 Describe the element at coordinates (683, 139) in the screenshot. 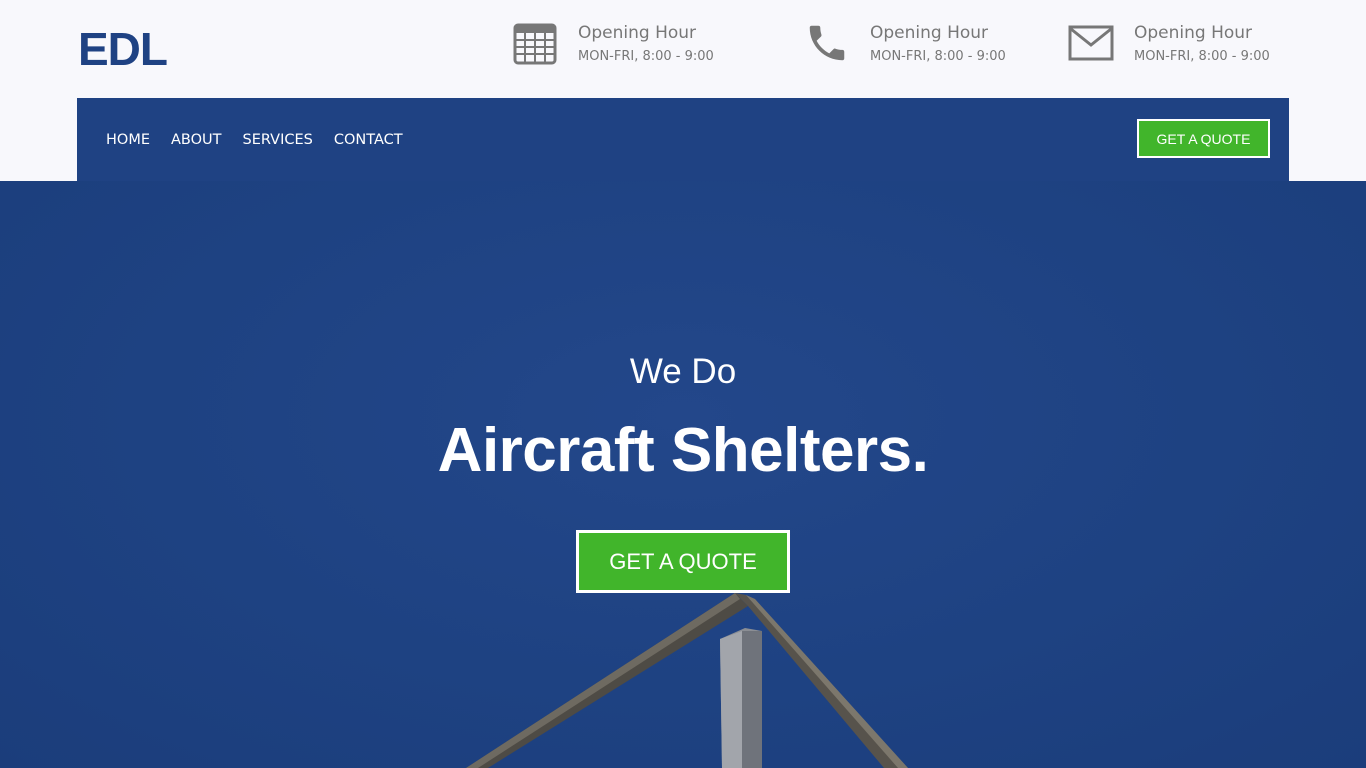

I see `main-navigation: HOME ABOUT SERVICES CONTACT GET A QUOTE` at that location.